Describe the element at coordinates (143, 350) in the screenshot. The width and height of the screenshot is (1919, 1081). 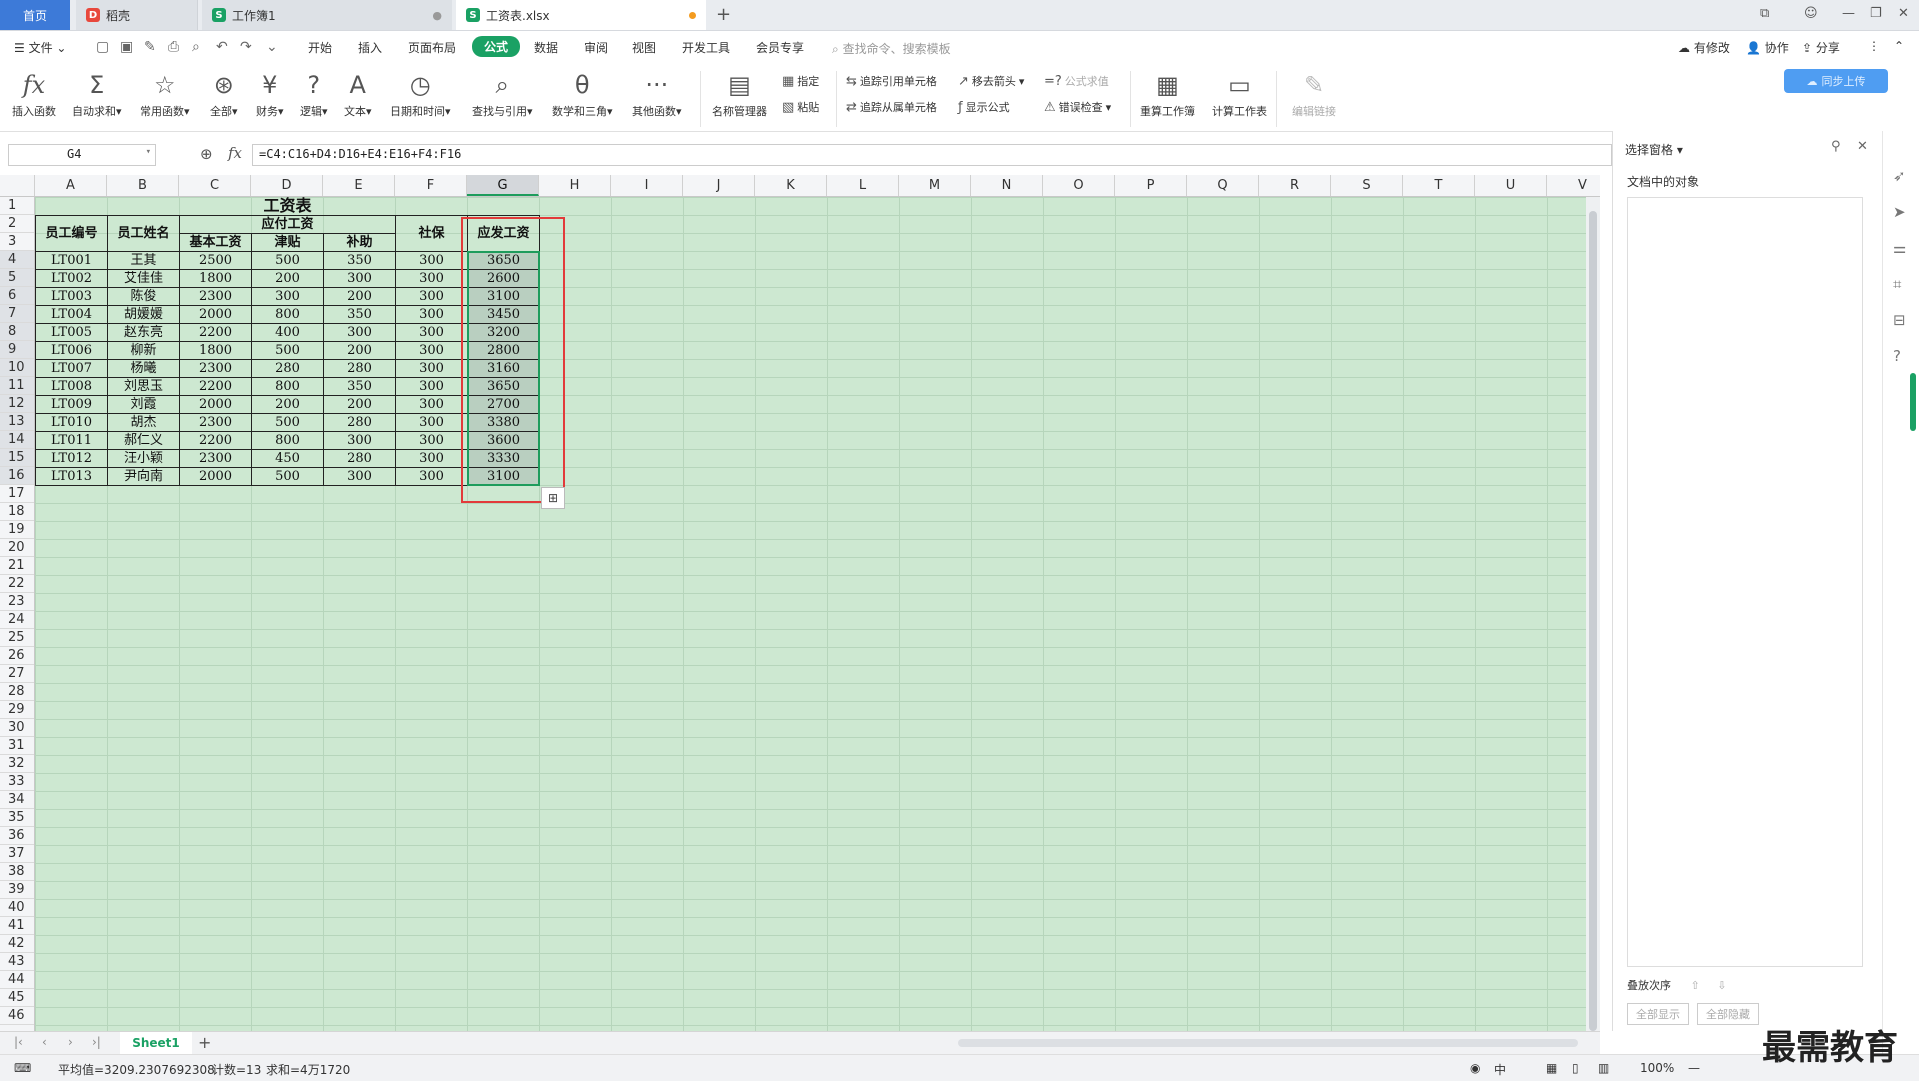
I see `table-cell: 柳新` at that location.